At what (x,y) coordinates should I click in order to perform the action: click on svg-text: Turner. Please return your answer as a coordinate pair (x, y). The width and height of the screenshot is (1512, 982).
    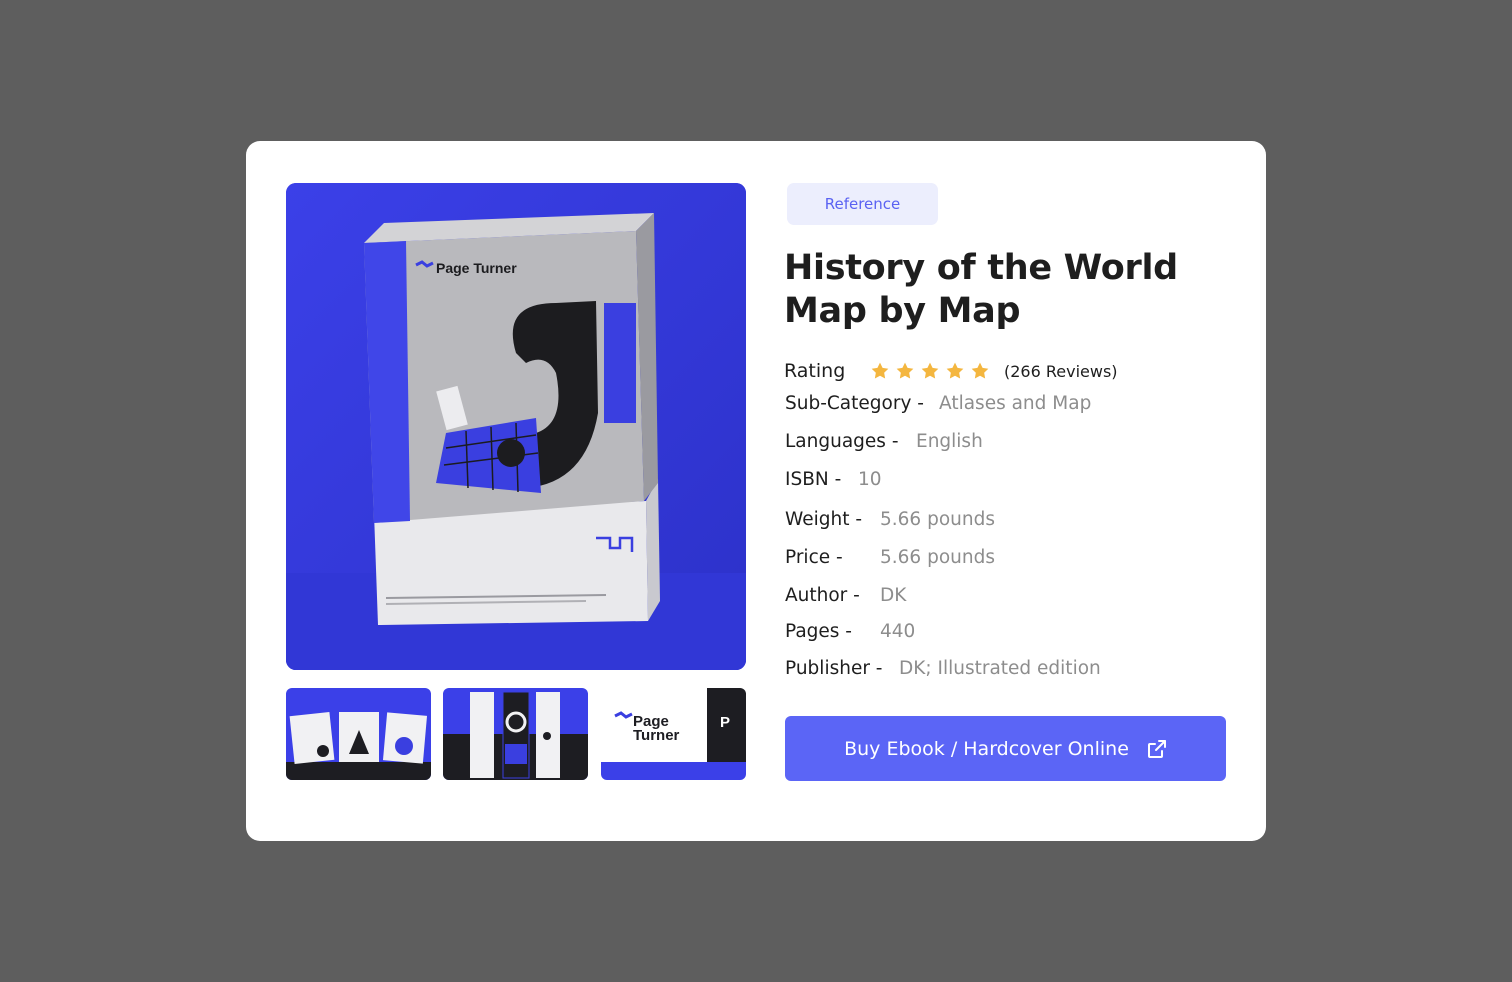
    Looking at the image, I should click on (656, 735).